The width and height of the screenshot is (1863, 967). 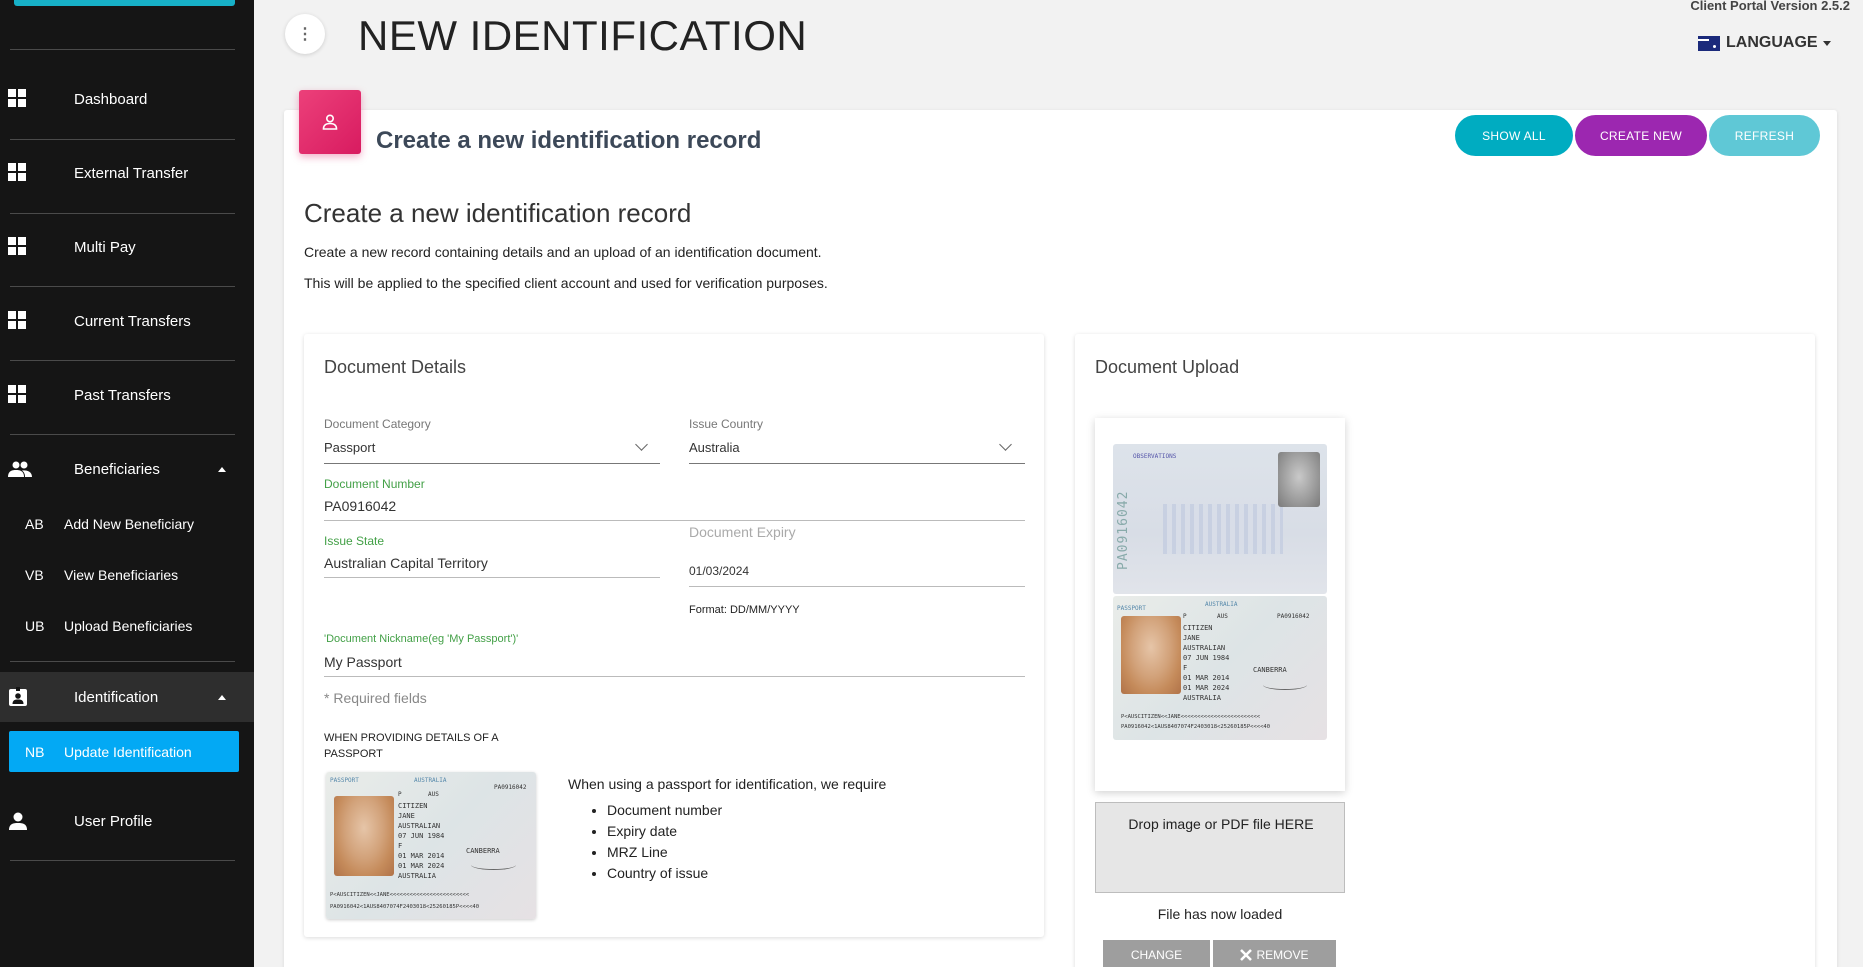 I want to click on remove-file-button: REMOVE, so click(x=1274, y=953).